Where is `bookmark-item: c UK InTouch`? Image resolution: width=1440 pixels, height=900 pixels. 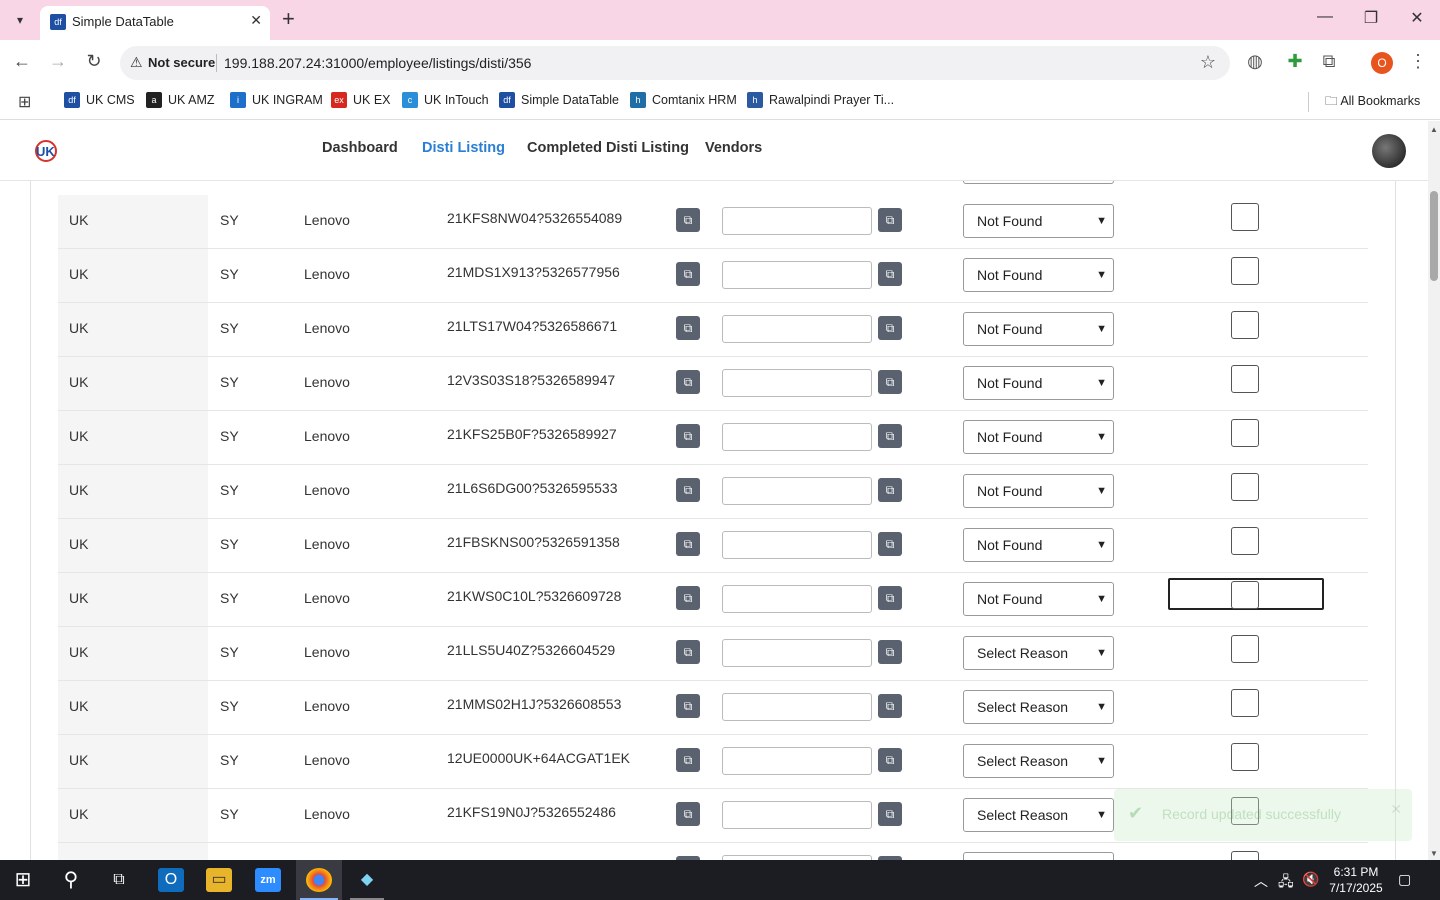
bookmark-item: c UK InTouch is located at coordinates (445, 100).